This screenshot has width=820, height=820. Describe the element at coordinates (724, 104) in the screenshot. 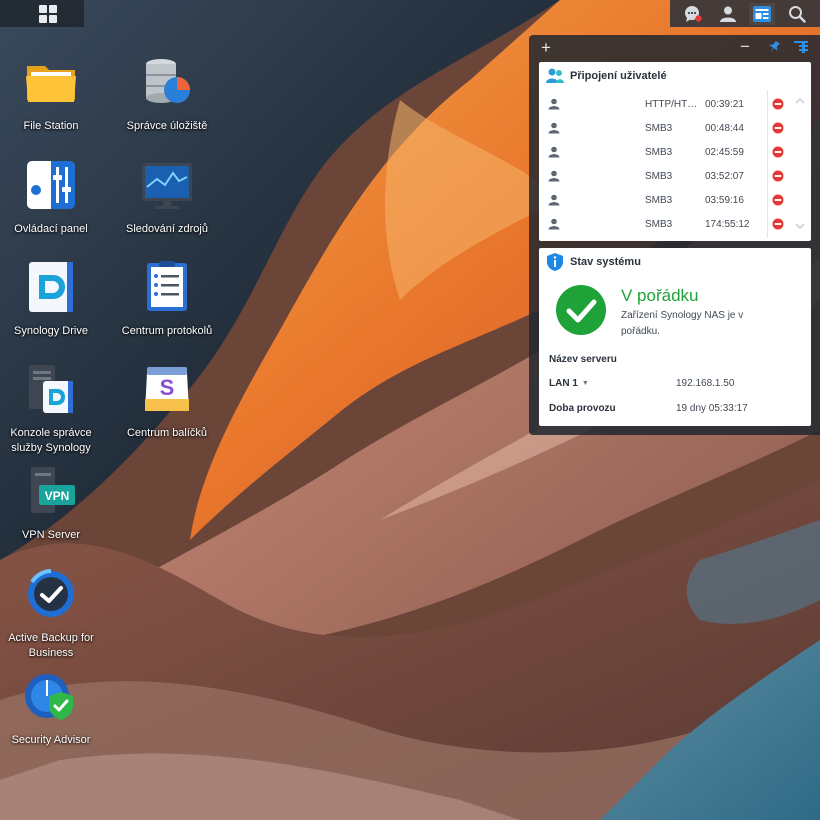

I see `connection-time: 00:39:21` at that location.